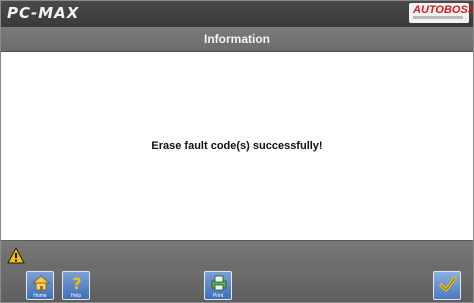 The image size is (474, 303). I want to click on checkmark-icon, so click(448, 284).